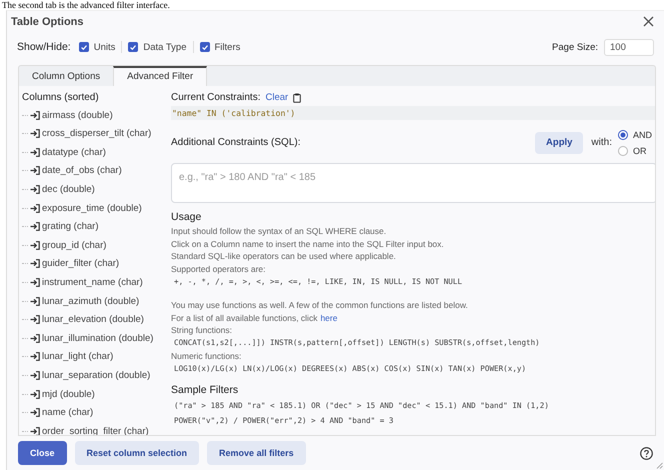  What do you see at coordinates (98, 338) in the screenshot?
I see `column-item: lunar_illumination (double)` at bounding box center [98, 338].